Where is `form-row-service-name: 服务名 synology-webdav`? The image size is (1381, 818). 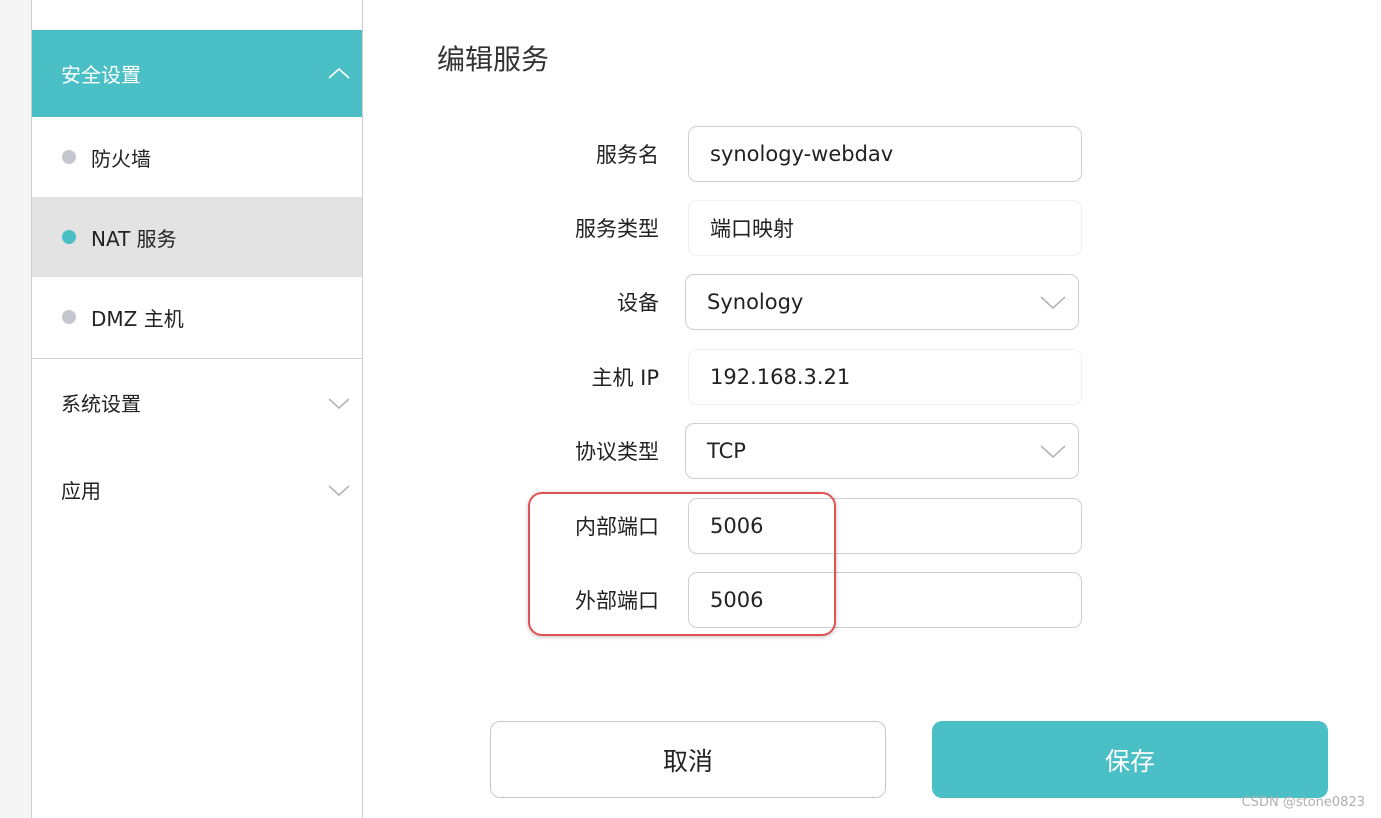
form-row-service-name: 服务名 synology-webdav is located at coordinates (690, 154).